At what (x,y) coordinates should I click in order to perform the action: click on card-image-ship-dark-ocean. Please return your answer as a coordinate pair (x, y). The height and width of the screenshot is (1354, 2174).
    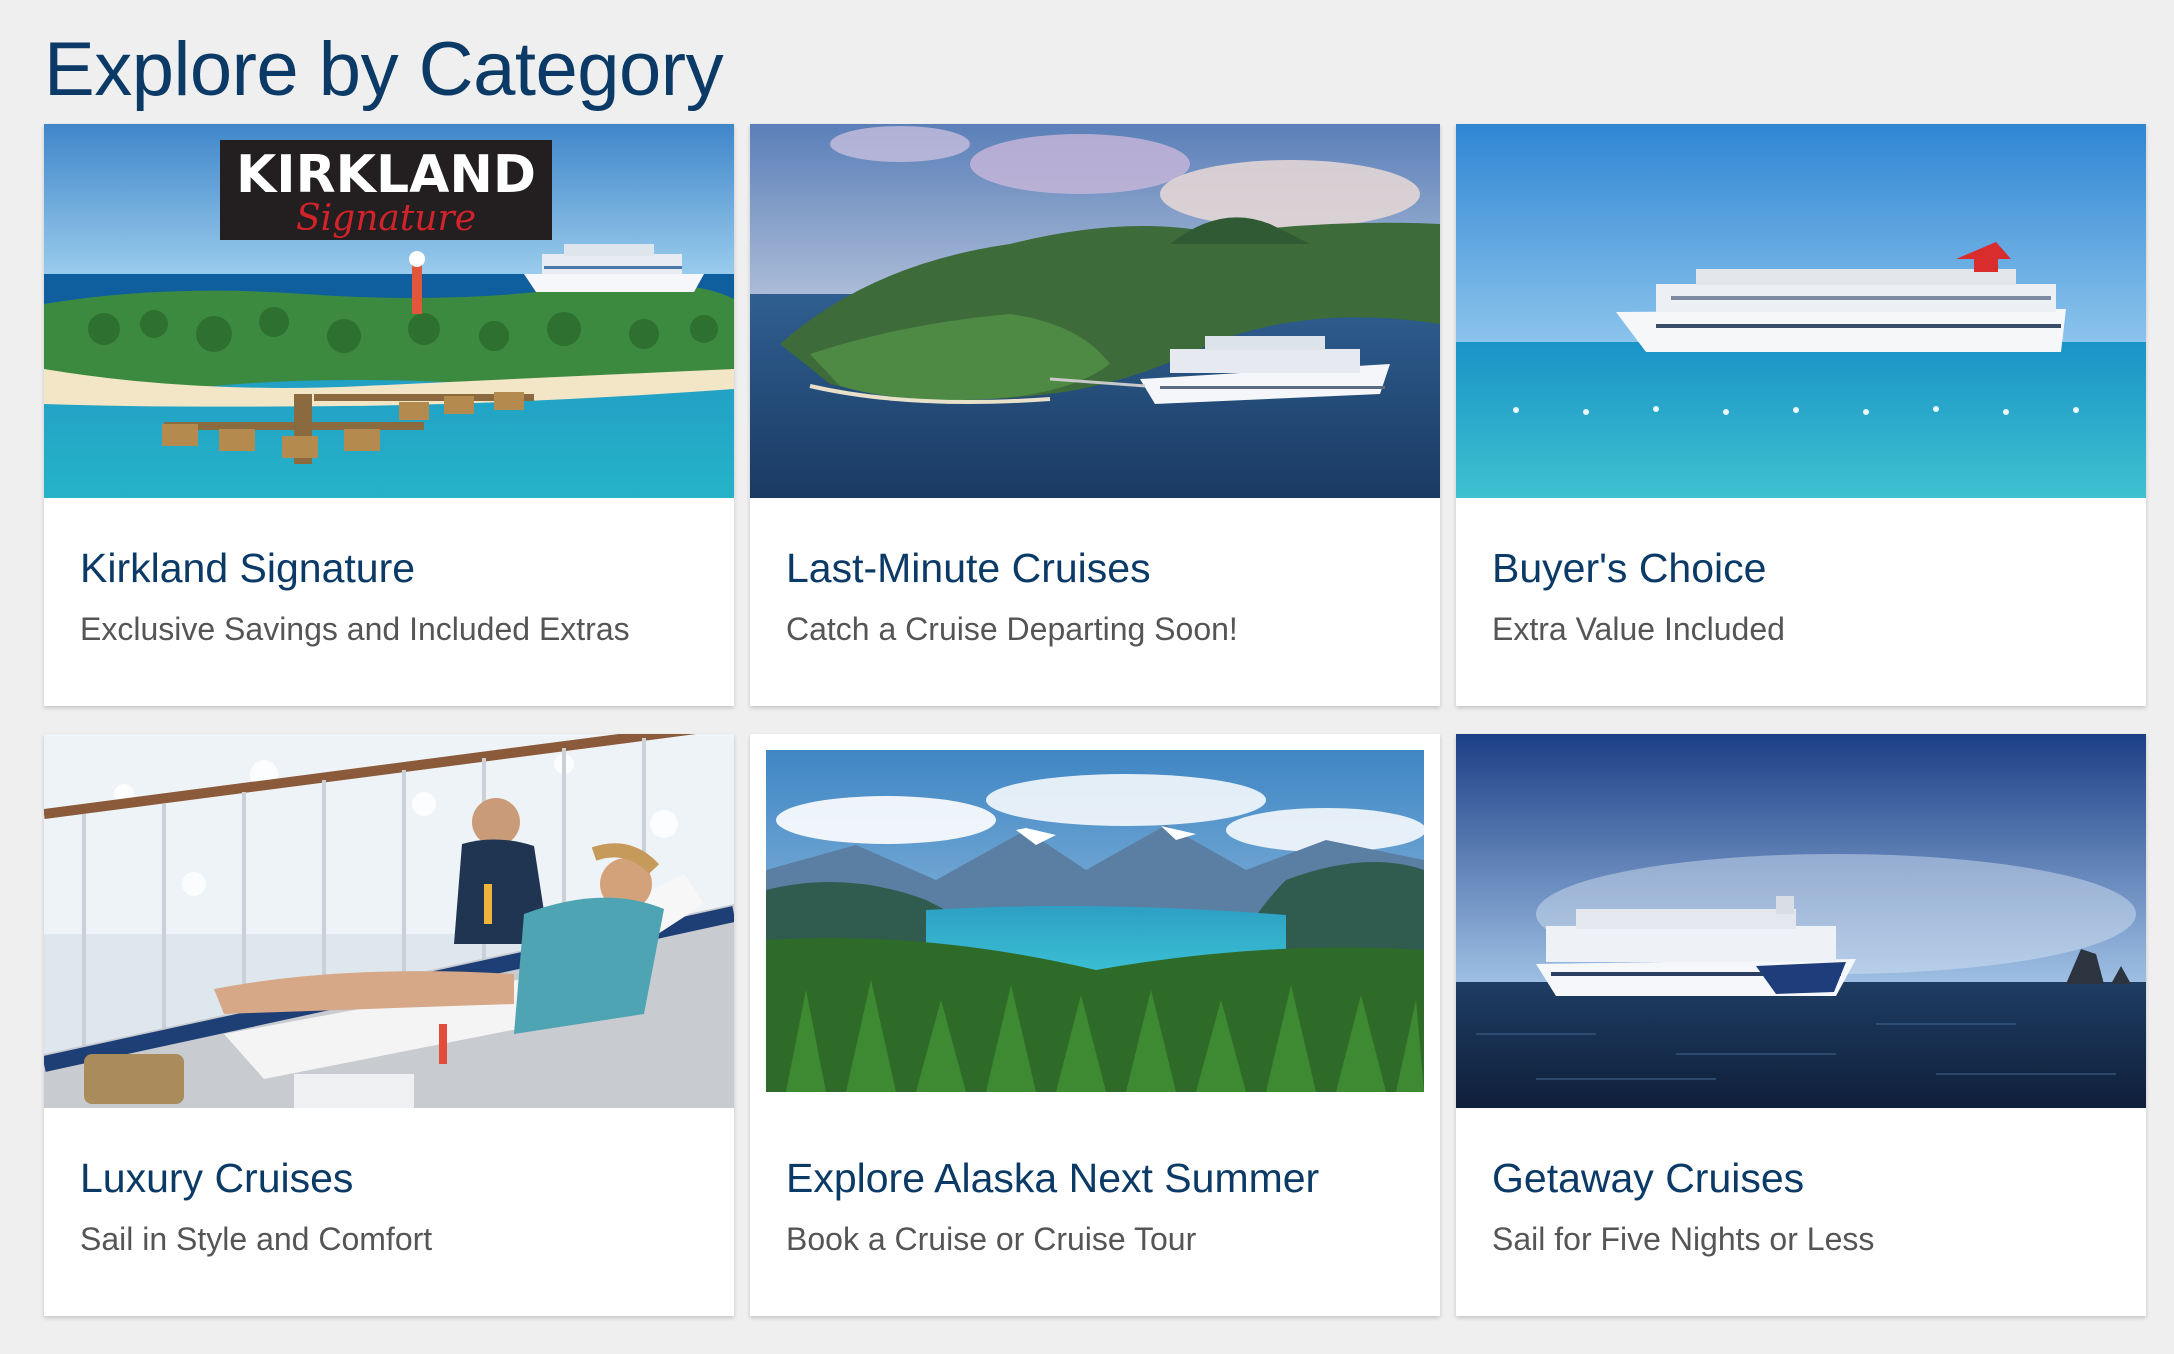
    Looking at the image, I should click on (1801, 921).